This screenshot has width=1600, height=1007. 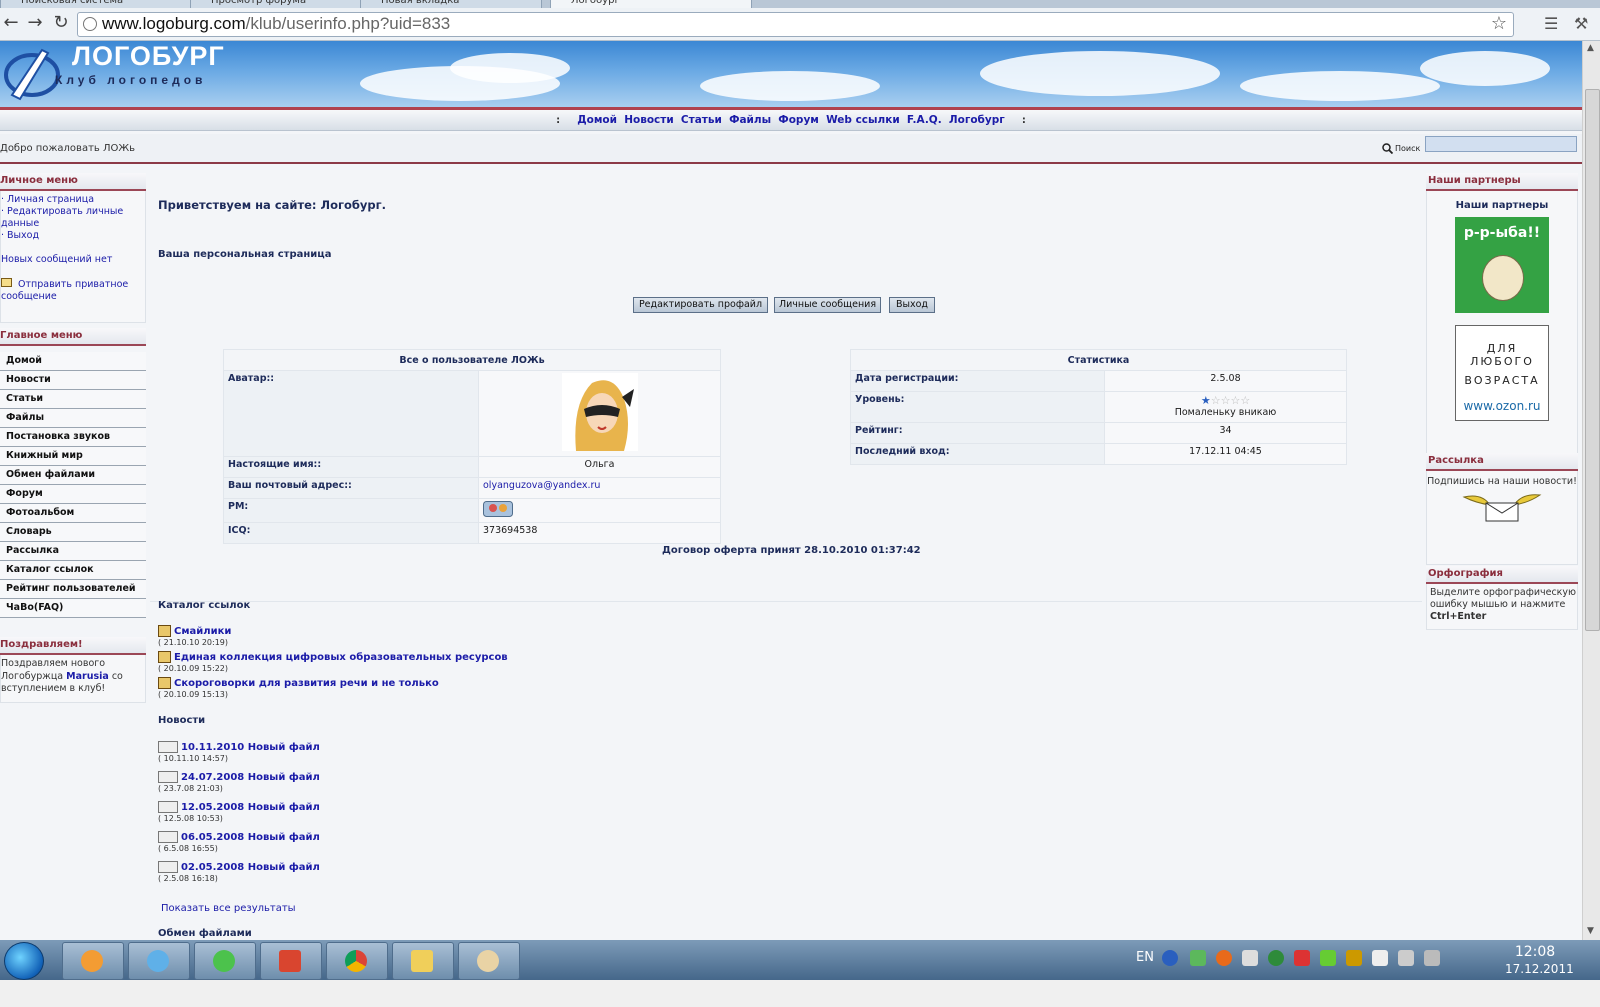 What do you see at coordinates (1539, 960) in the screenshot?
I see `taskbar-clock: 12:08 17.12.2011` at bounding box center [1539, 960].